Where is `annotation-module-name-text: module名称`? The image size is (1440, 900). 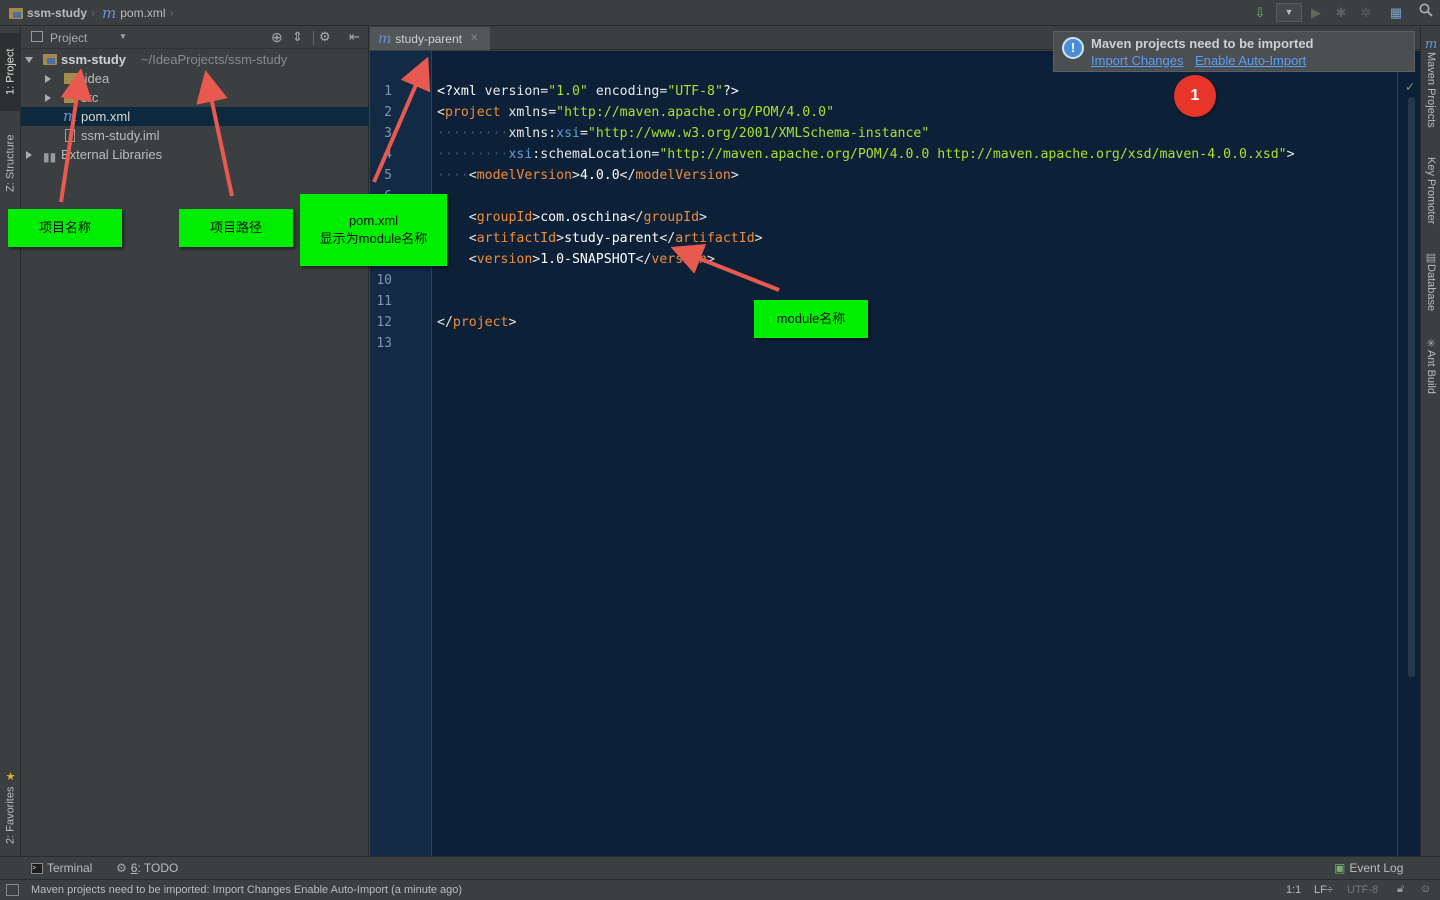
annotation-module-name-text: module名称 is located at coordinates (811, 318).